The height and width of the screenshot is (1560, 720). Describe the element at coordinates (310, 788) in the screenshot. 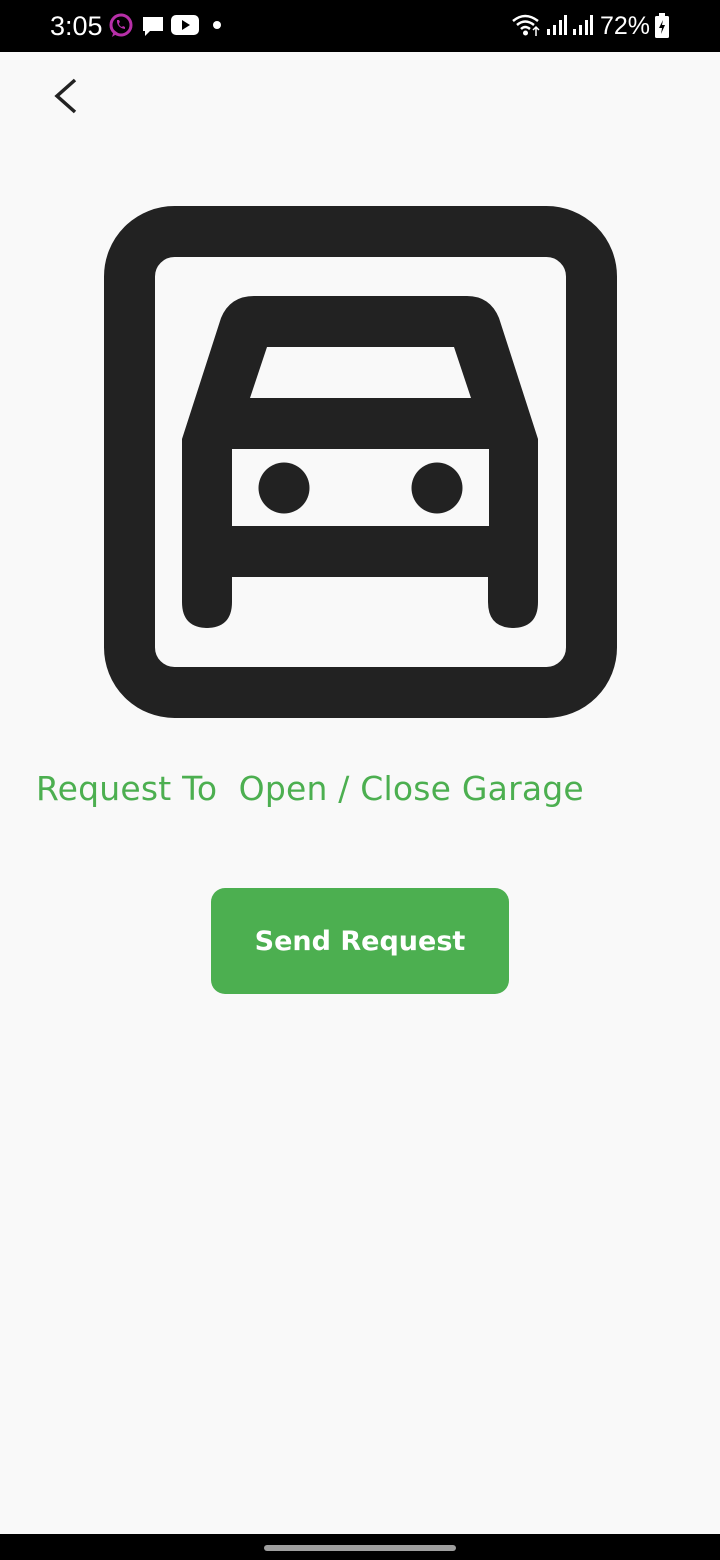

I see `page-title: Request To Open / Close Garage` at that location.